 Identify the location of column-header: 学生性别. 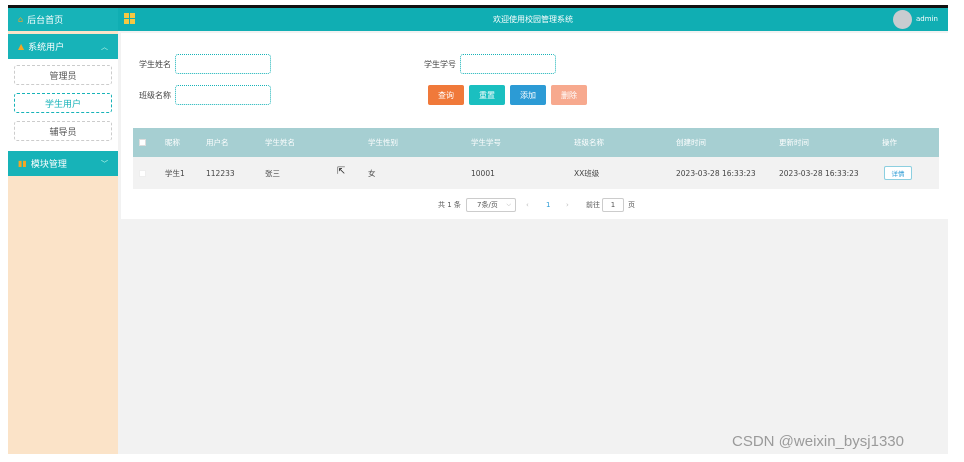
(383, 142).